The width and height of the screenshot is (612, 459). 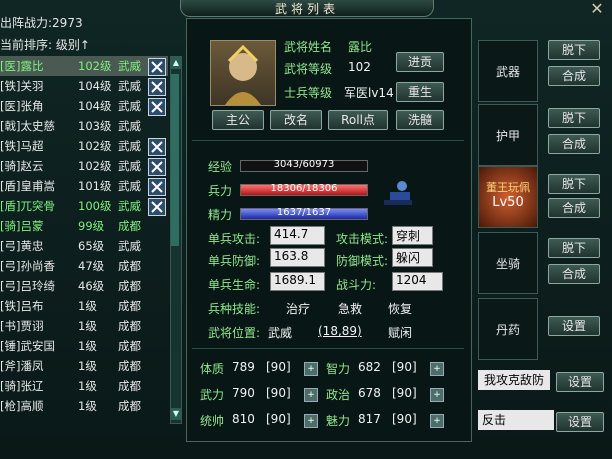 What do you see at coordinates (369, 93) in the screenshot?
I see `soldier-value: 军医lv14` at bounding box center [369, 93].